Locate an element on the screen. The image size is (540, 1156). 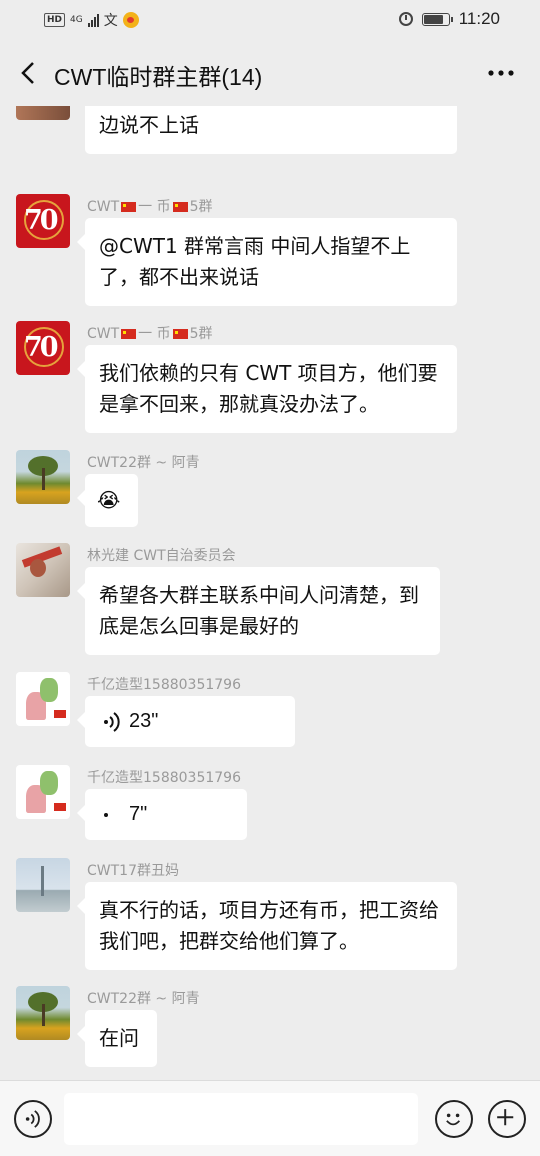
network-type: 4G is located at coordinates (76, 20).